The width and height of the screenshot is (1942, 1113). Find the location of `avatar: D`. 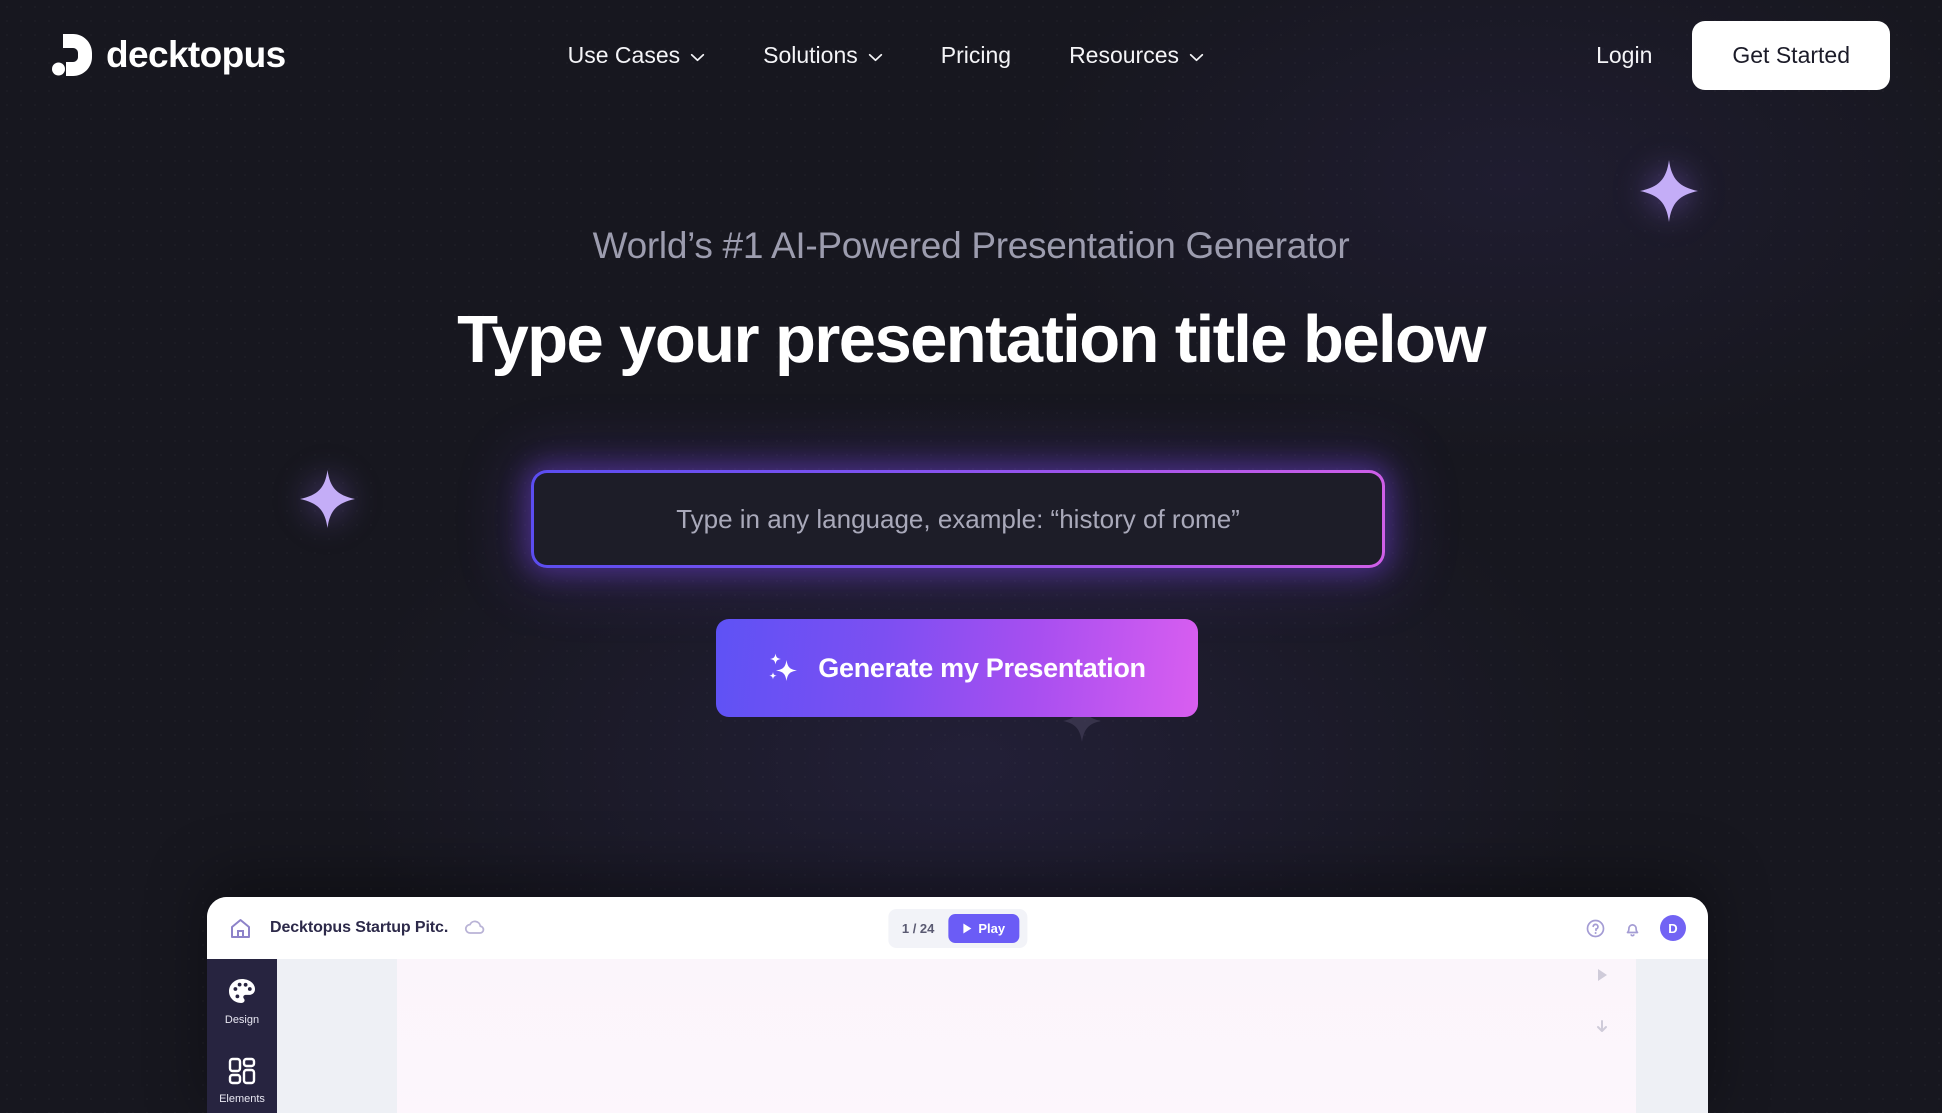

avatar: D is located at coordinates (1673, 928).